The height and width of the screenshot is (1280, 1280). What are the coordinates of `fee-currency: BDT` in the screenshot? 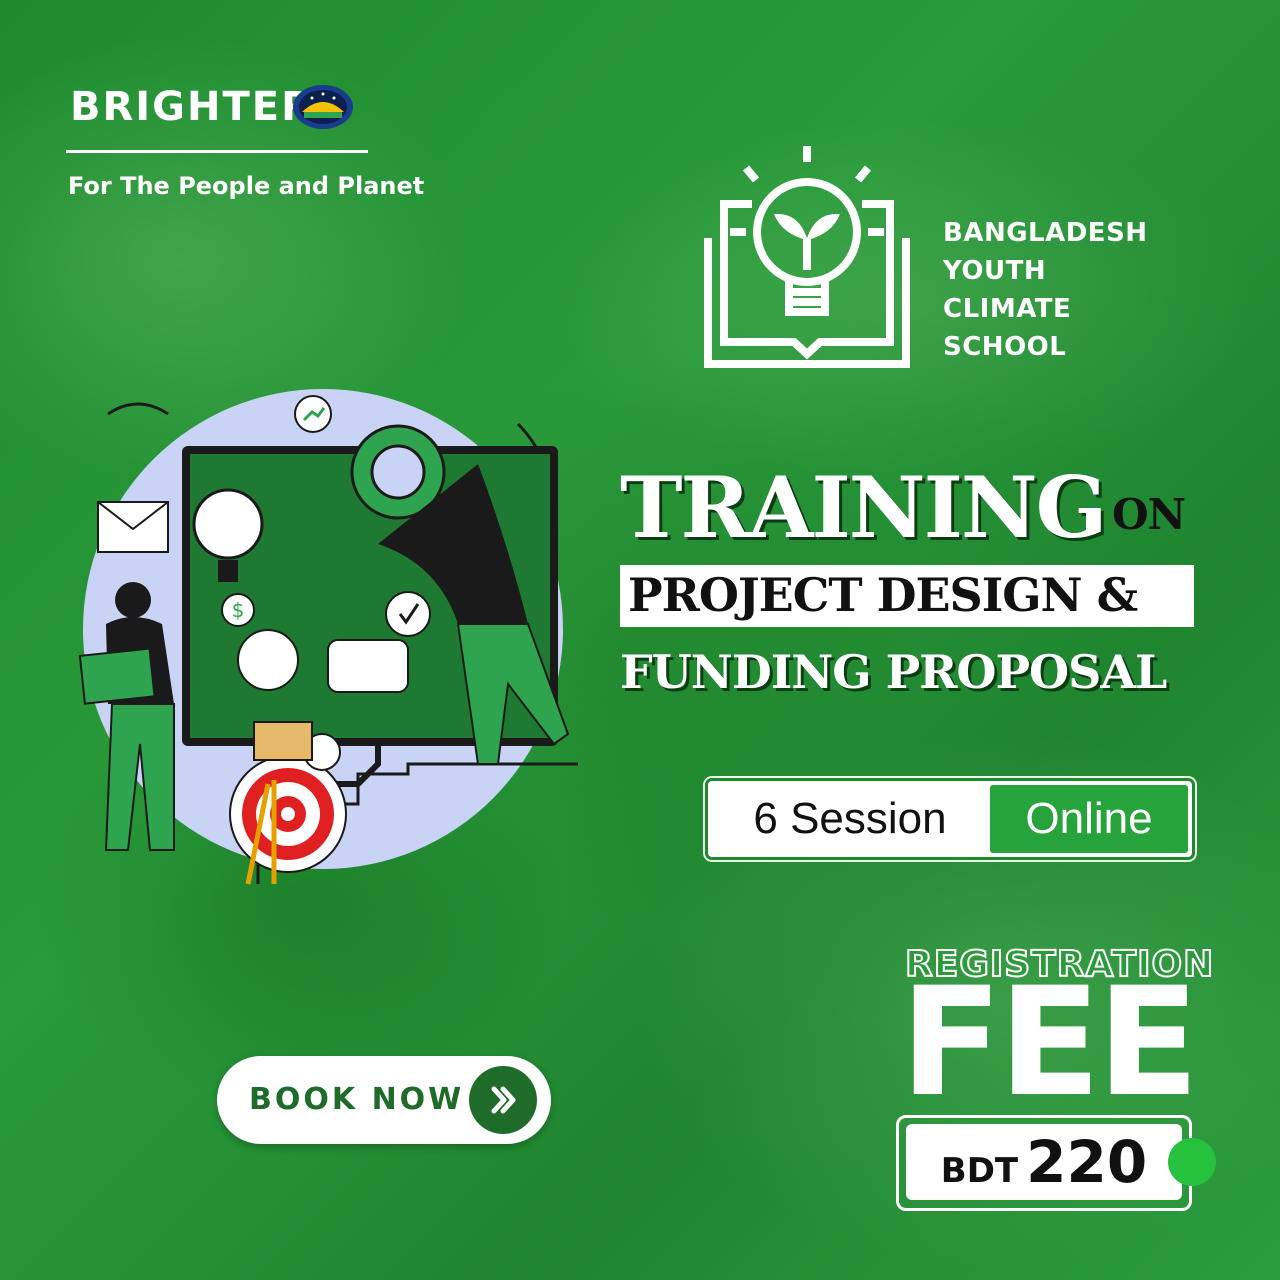 It's located at (979, 1171).